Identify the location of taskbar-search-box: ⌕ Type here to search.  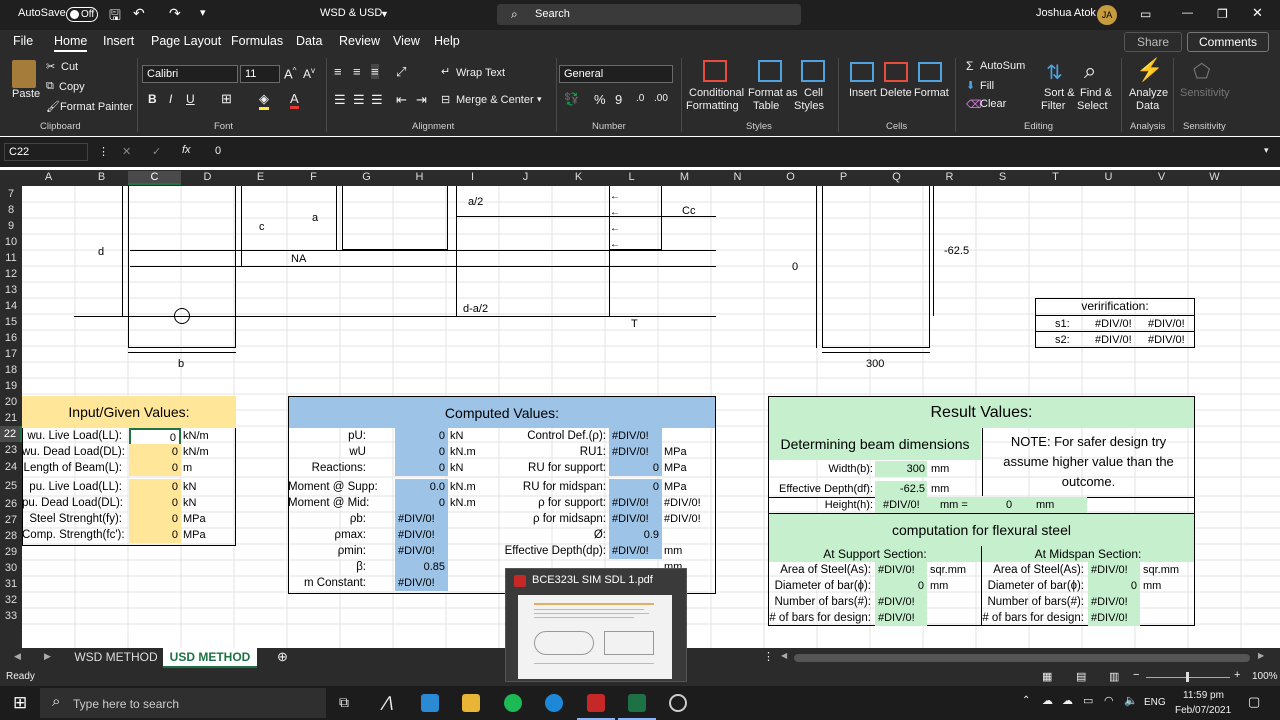
(183, 703).